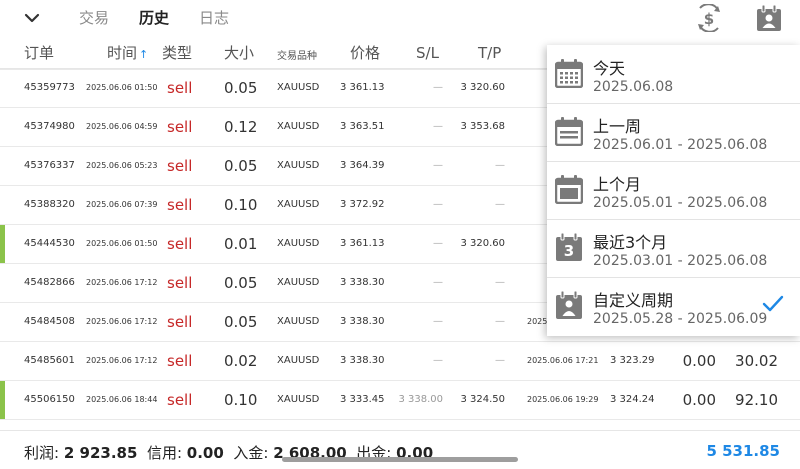 The image size is (800, 469). Describe the element at coordinates (214, 18) in the screenshot. I see `tab-journal: 日志` at that location.